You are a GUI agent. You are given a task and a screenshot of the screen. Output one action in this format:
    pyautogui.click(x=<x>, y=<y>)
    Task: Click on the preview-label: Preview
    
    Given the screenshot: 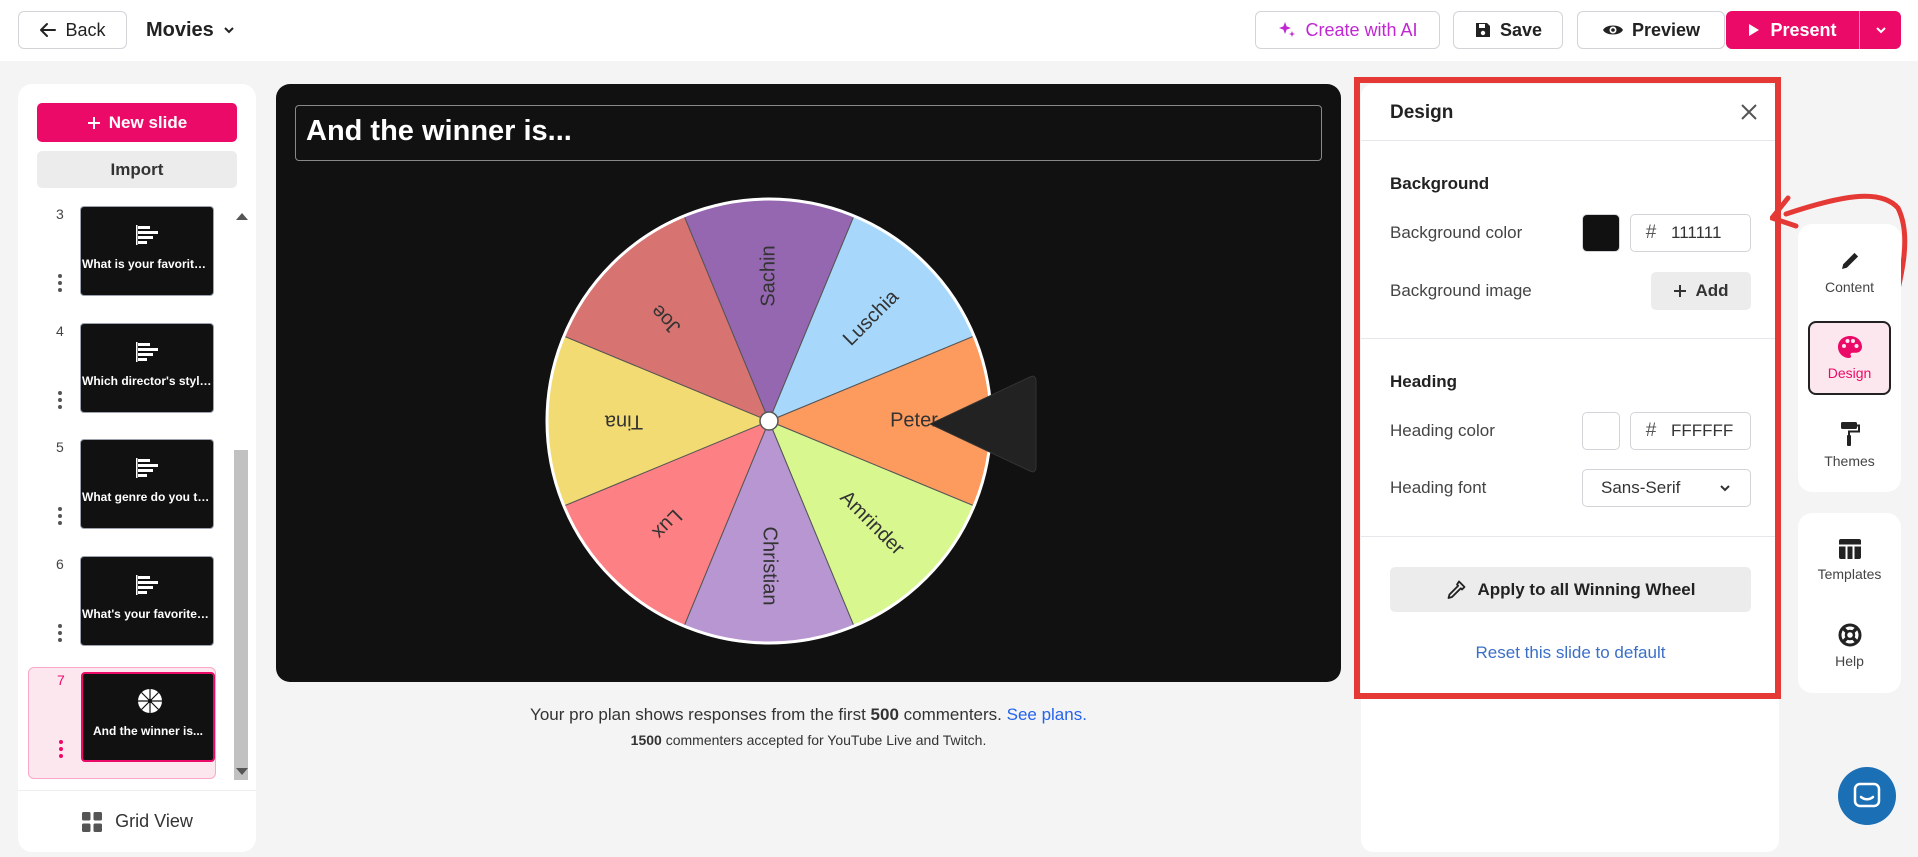 What is the action you would take?
    pyautogui.click(x=1666, y=29)
    